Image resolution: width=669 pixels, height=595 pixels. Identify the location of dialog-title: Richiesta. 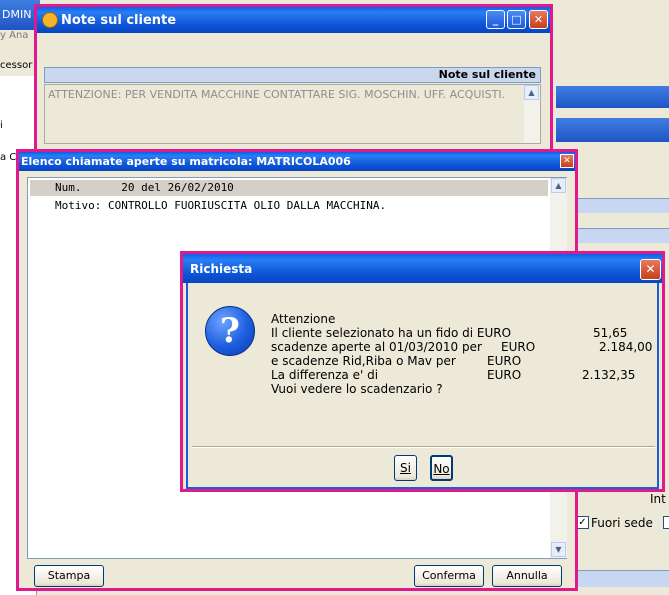
(221, 269).